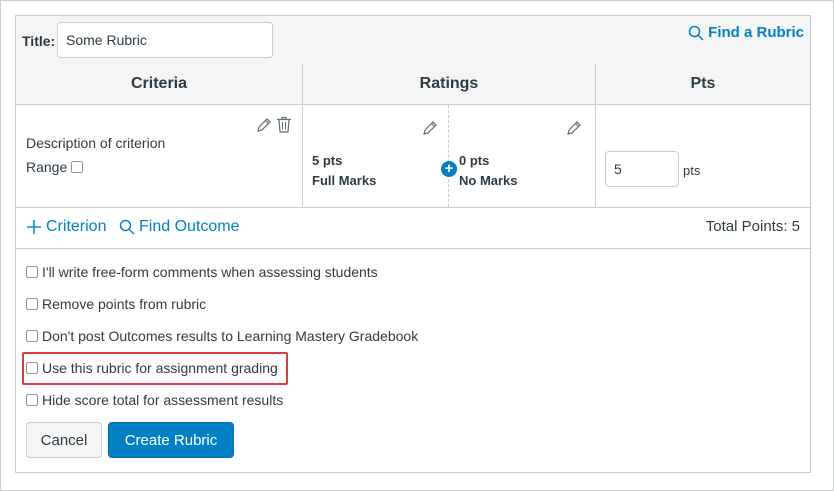 This screenshot has width=834, height=491. Describe the element at coordinates (64, 440) in the screenshot. I see `cancel-button: Cancel` at that location.